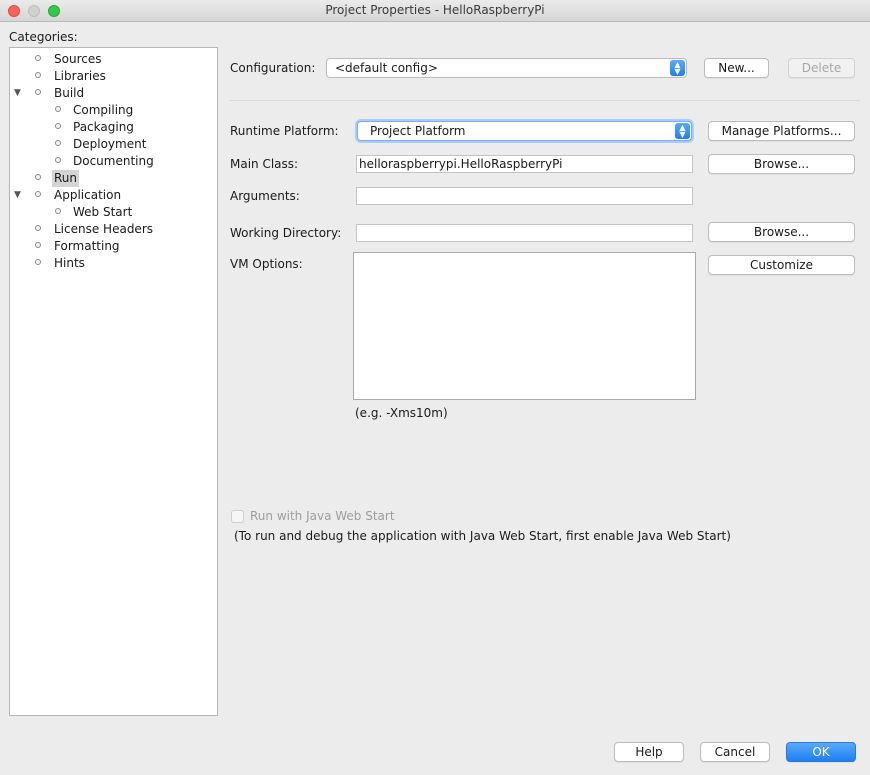 The height and width of the screenshot is (775, 870). I want to click on tree-item-label: Deployment, so click(110, 144).